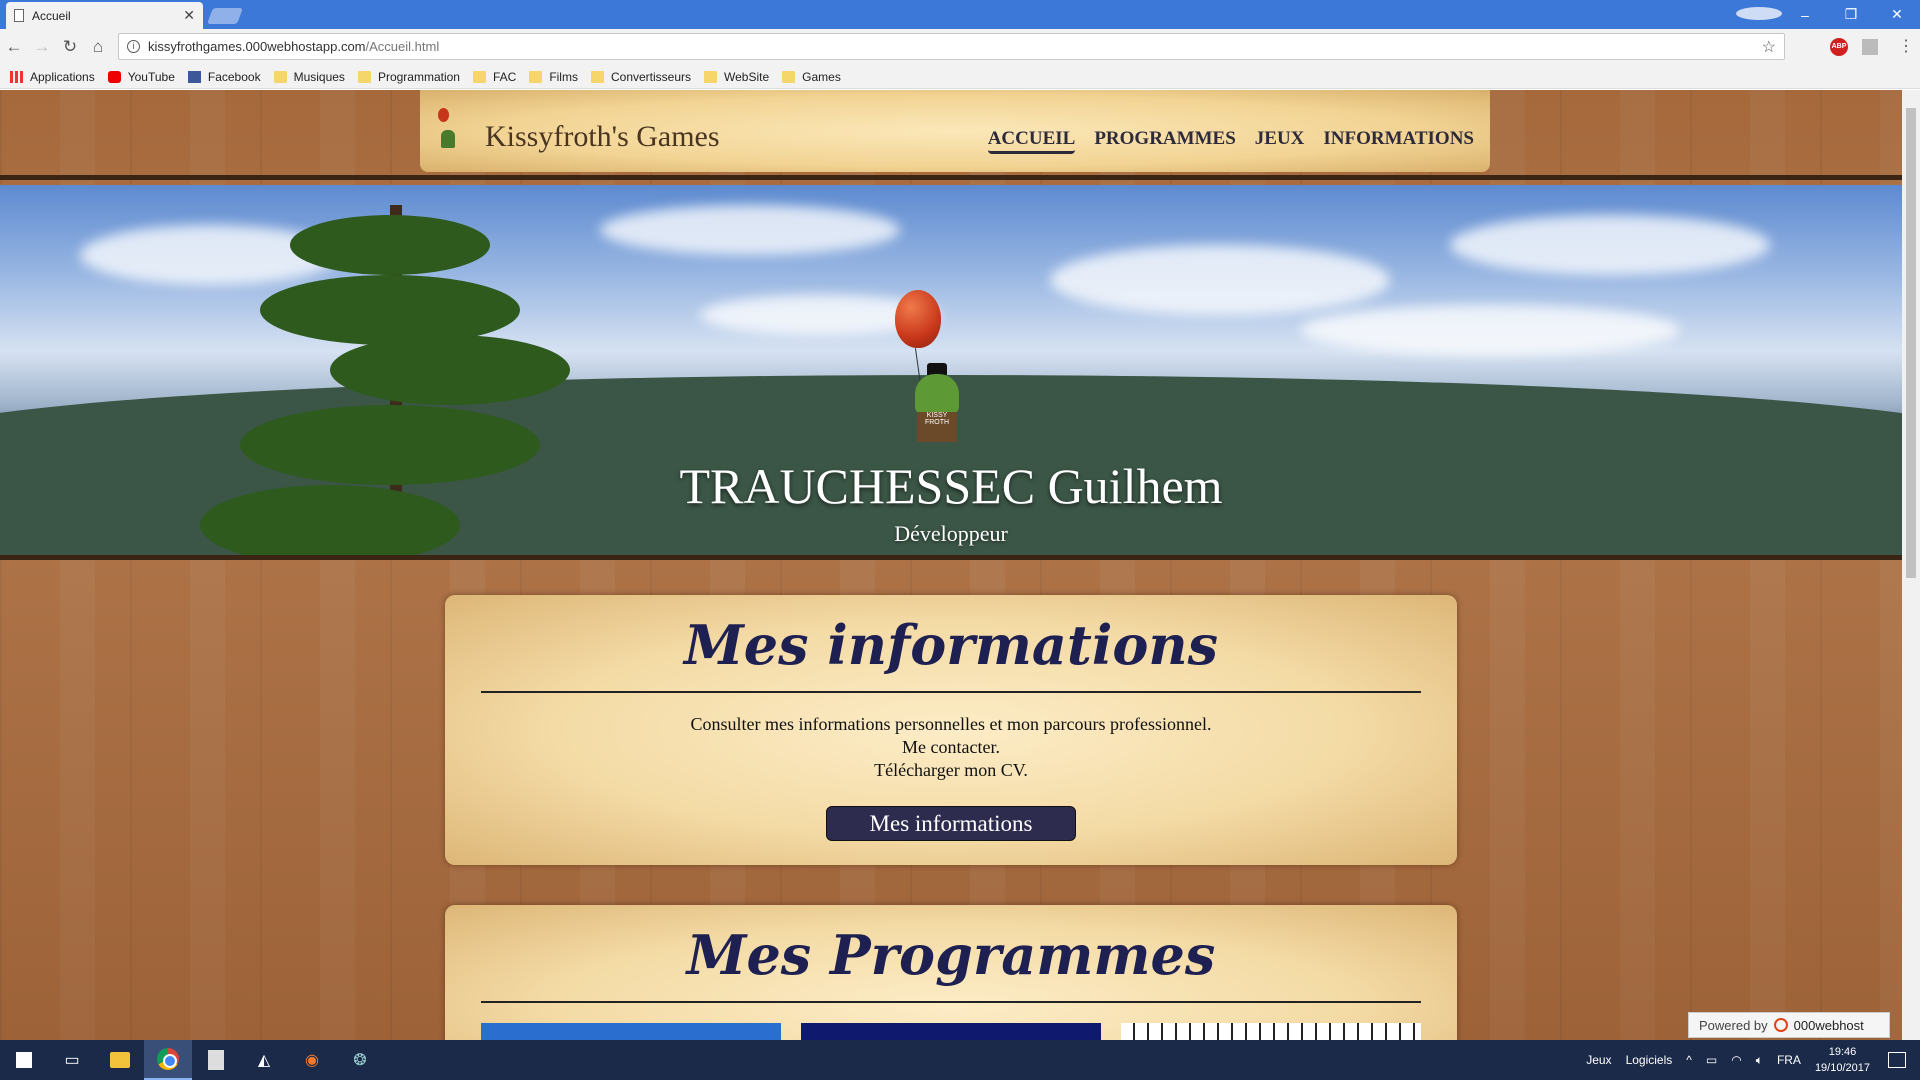 This screenshot has height=1080, width=1920. Describe the element at coordinates (1736, 1060) in the screenshot. I see `wifi-icon: ◠` at that location.